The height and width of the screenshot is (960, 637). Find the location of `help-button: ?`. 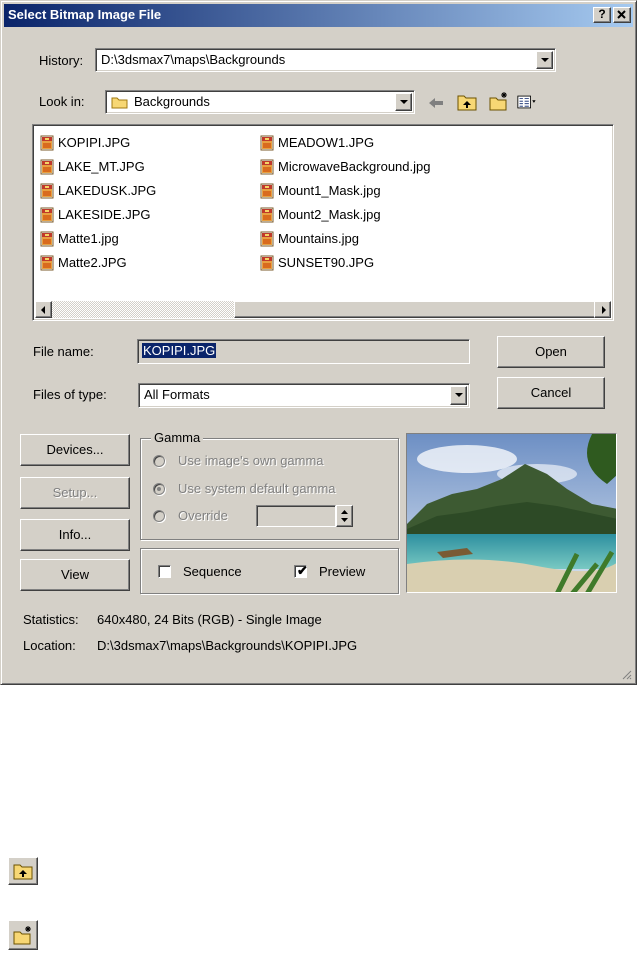

help-button: ? is located at coordinates (602, 15).